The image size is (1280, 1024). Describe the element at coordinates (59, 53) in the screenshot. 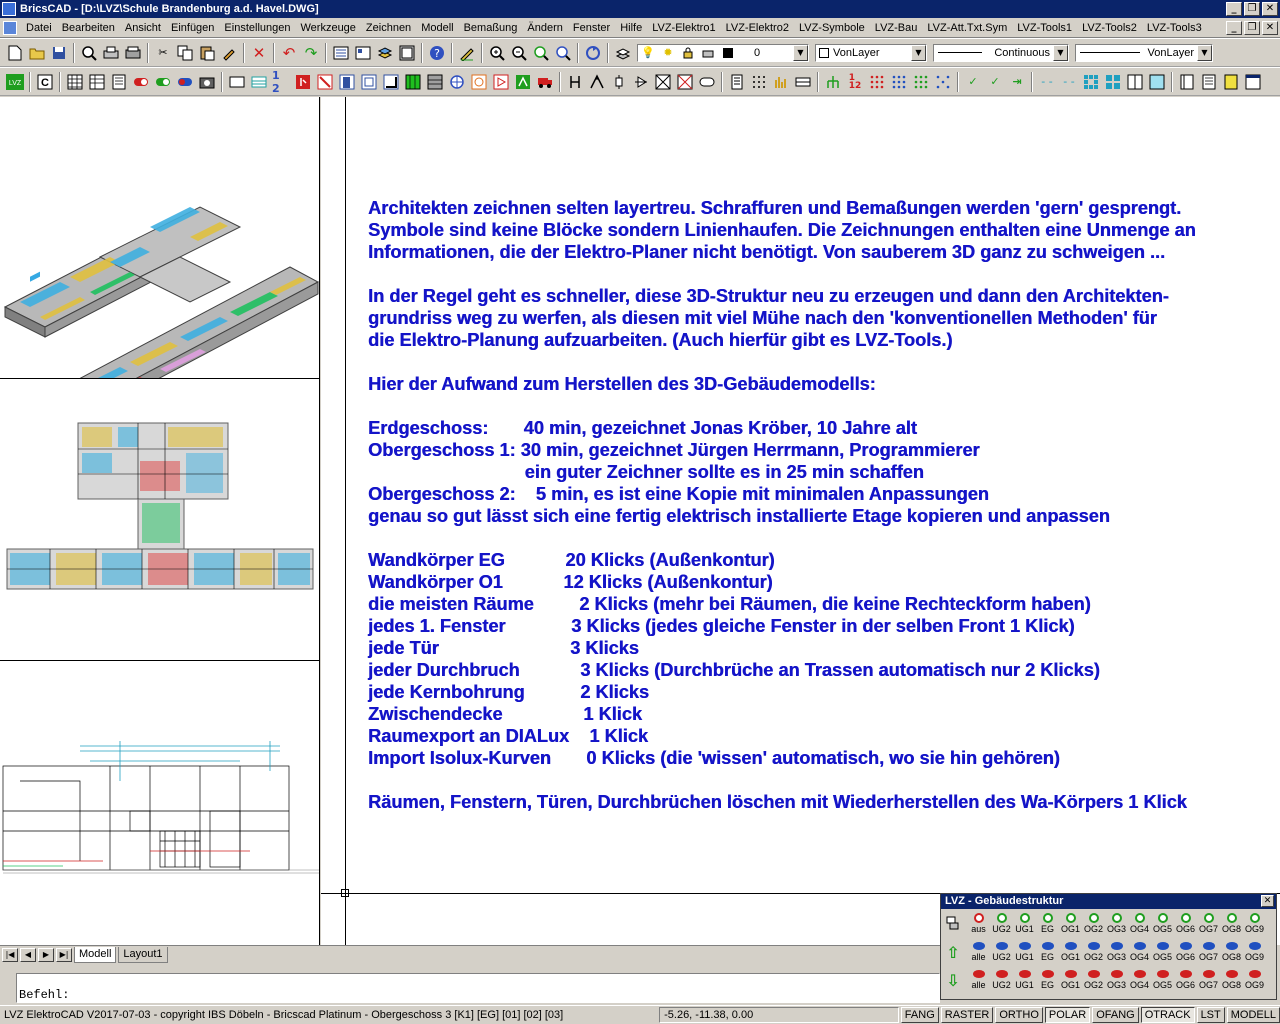

I see `save-icon` at that location.